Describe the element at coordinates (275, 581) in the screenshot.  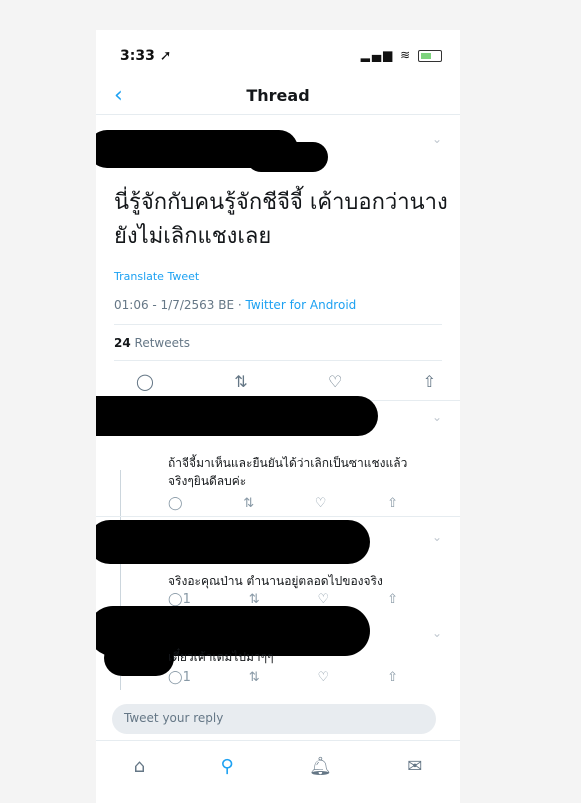
I see `reply-text: จริงอะคุณป่าน ตำนานอยู่ตลอดไปของจริง` at that location.